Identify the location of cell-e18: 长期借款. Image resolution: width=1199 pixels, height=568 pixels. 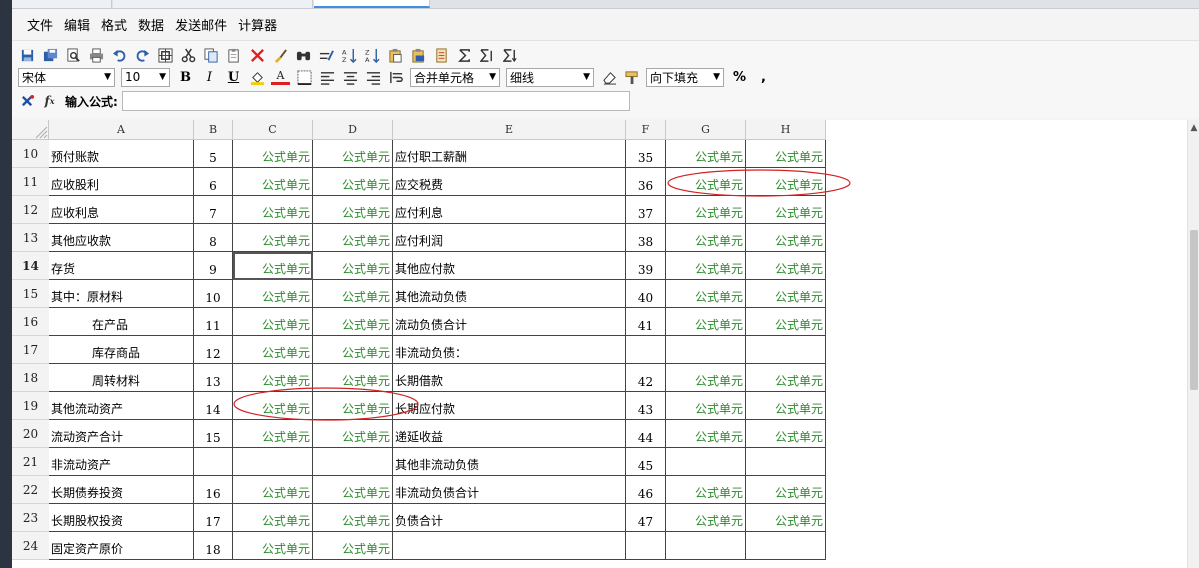
(509, 378).